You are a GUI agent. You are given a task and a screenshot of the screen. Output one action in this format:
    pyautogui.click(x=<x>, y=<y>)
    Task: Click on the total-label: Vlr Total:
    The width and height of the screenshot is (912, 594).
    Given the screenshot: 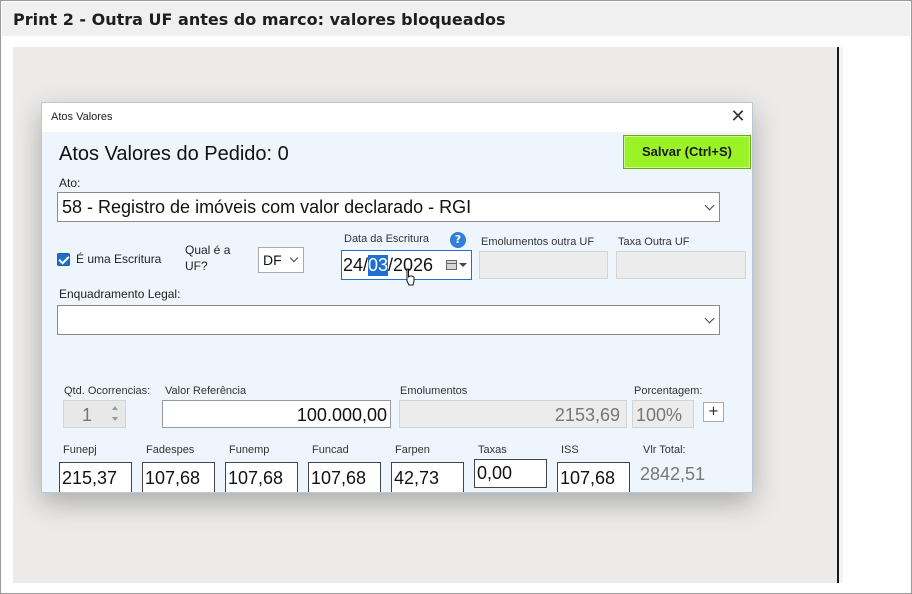 What is the action you would take?
    pyautogui.click(x=664, y=450)
    